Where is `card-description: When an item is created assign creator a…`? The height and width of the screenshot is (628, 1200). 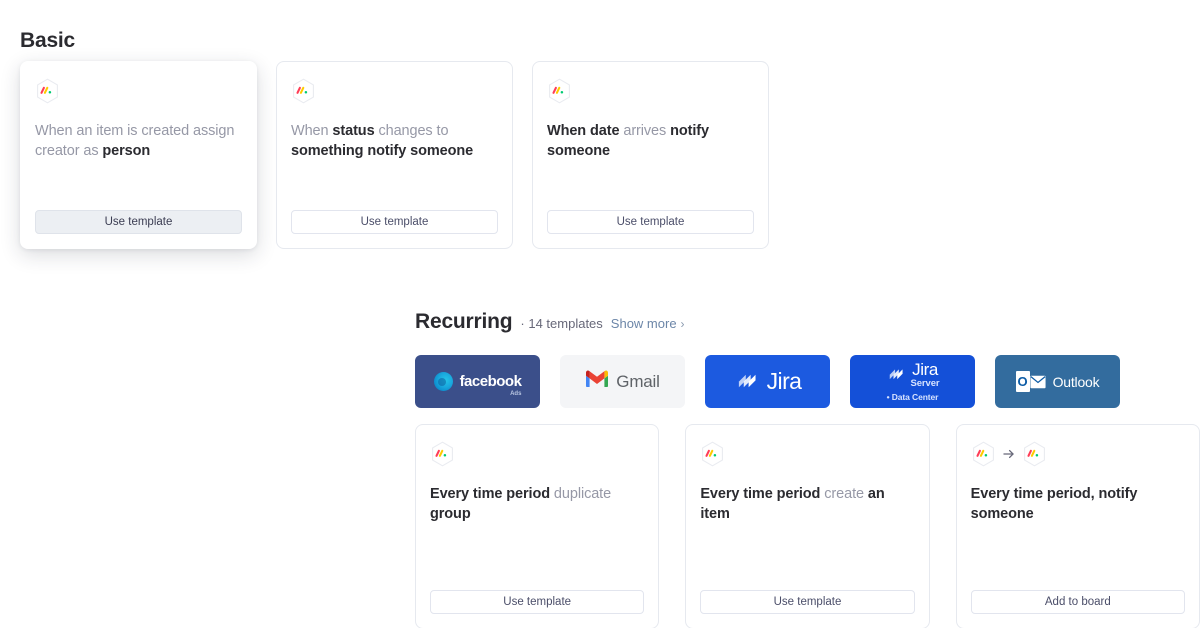 card-description: When an item is created assign creator a… is located at coordinates (138, 141).